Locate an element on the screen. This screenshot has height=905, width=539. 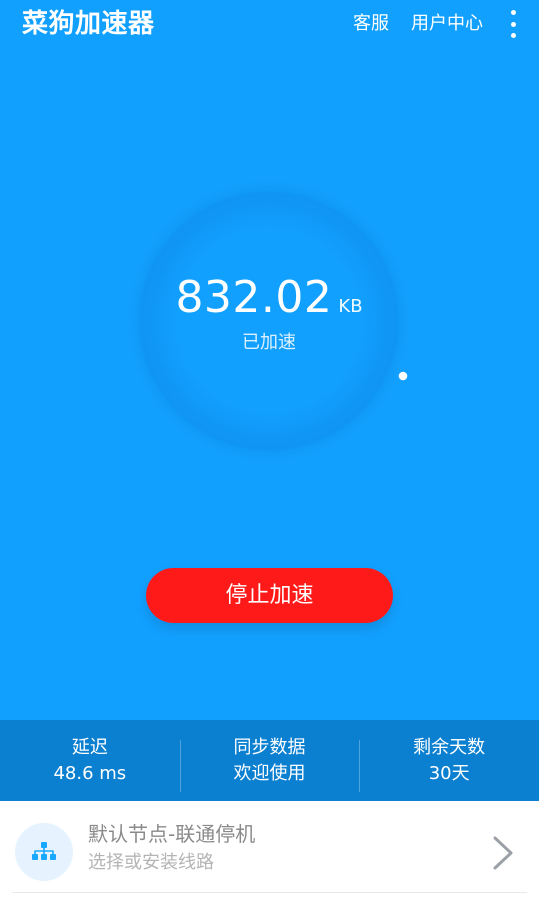
divider is located at coordinates (269, 892).